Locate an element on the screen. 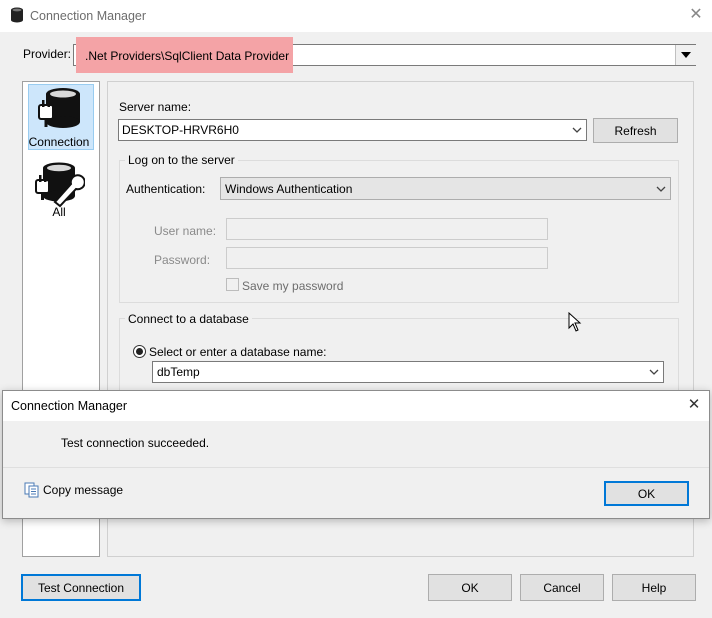  database-name-value: dbTemp is located at coordinates (178, 372).